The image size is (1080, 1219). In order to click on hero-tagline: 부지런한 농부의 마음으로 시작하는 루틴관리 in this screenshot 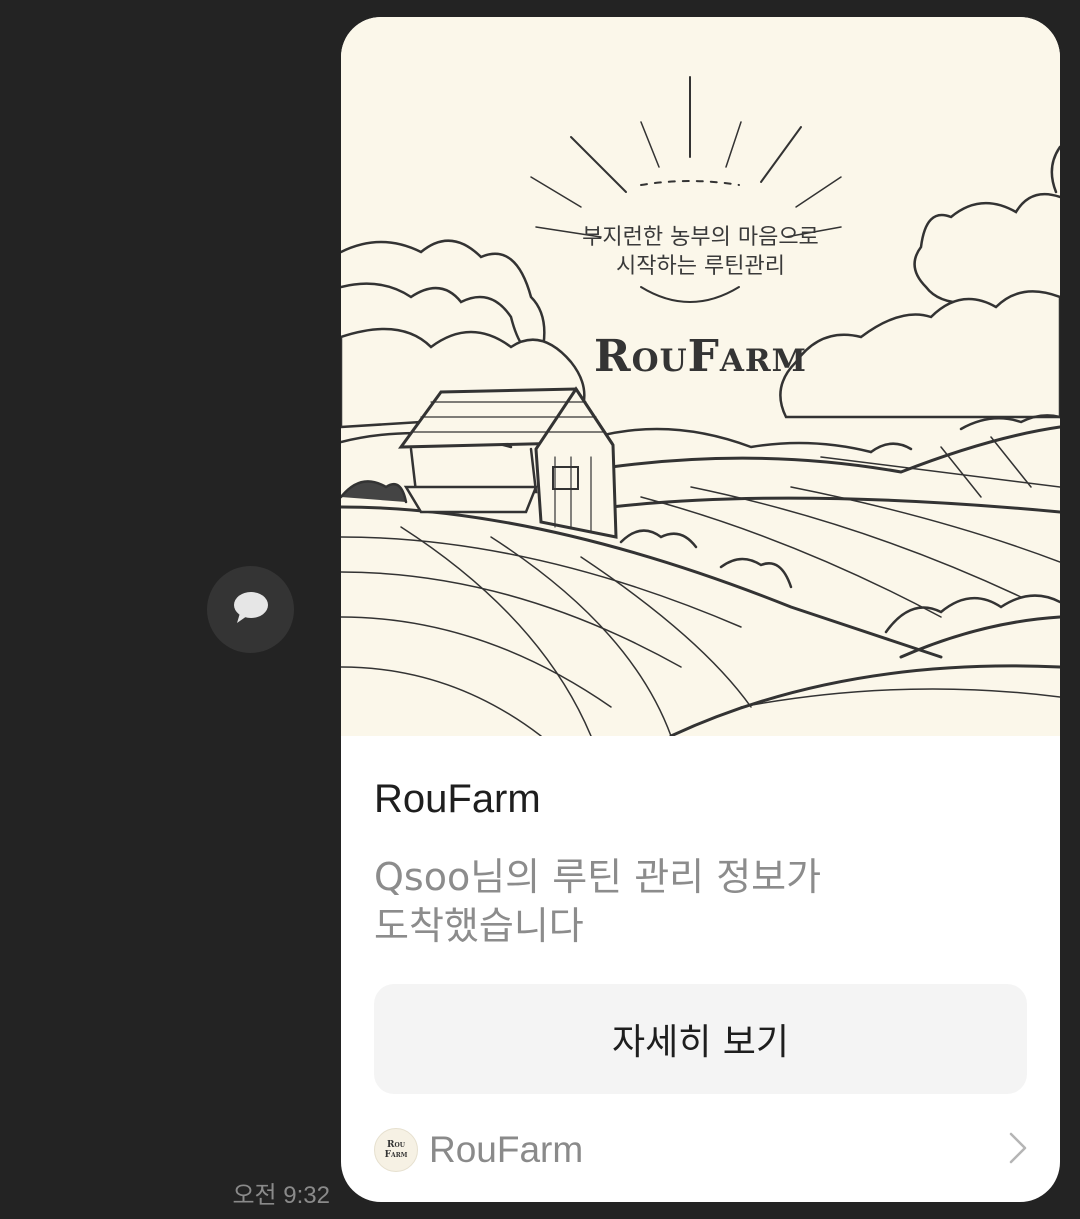, I will do `click(700, 252)`.